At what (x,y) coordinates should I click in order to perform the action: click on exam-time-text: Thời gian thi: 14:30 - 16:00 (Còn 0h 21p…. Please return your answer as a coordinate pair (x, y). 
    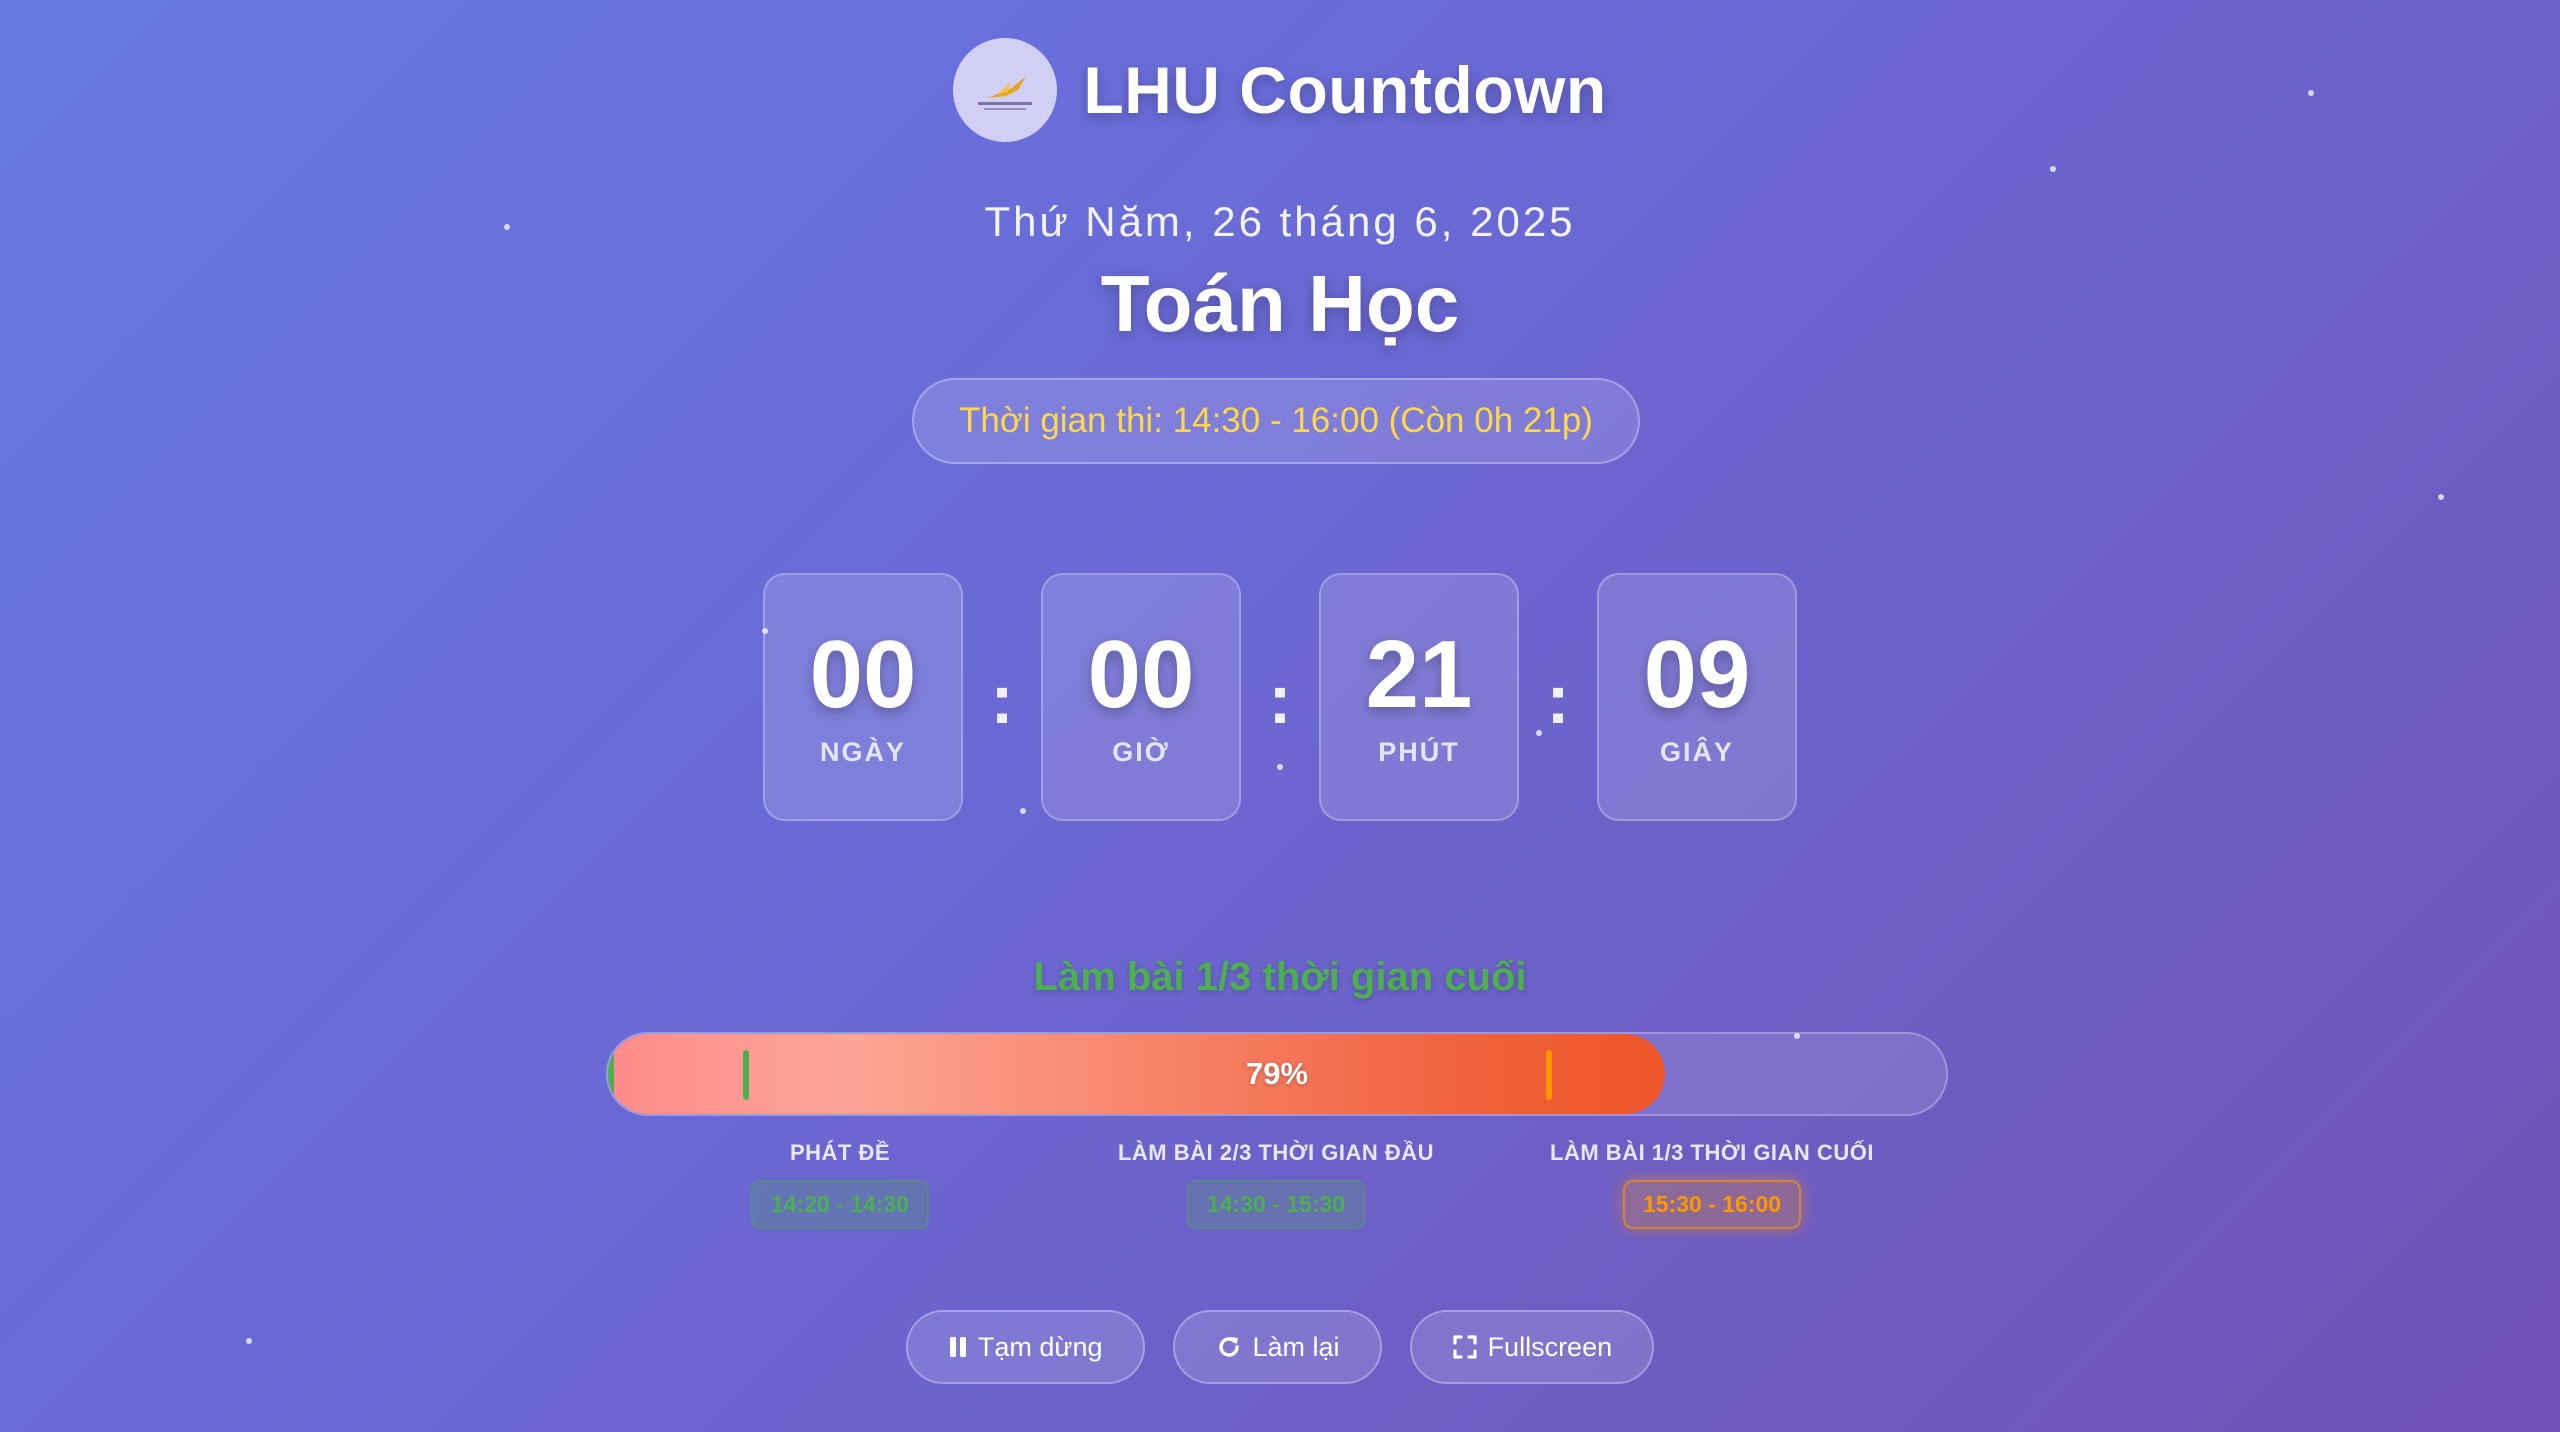
    Looking at the image, I should click on (1276, 420).